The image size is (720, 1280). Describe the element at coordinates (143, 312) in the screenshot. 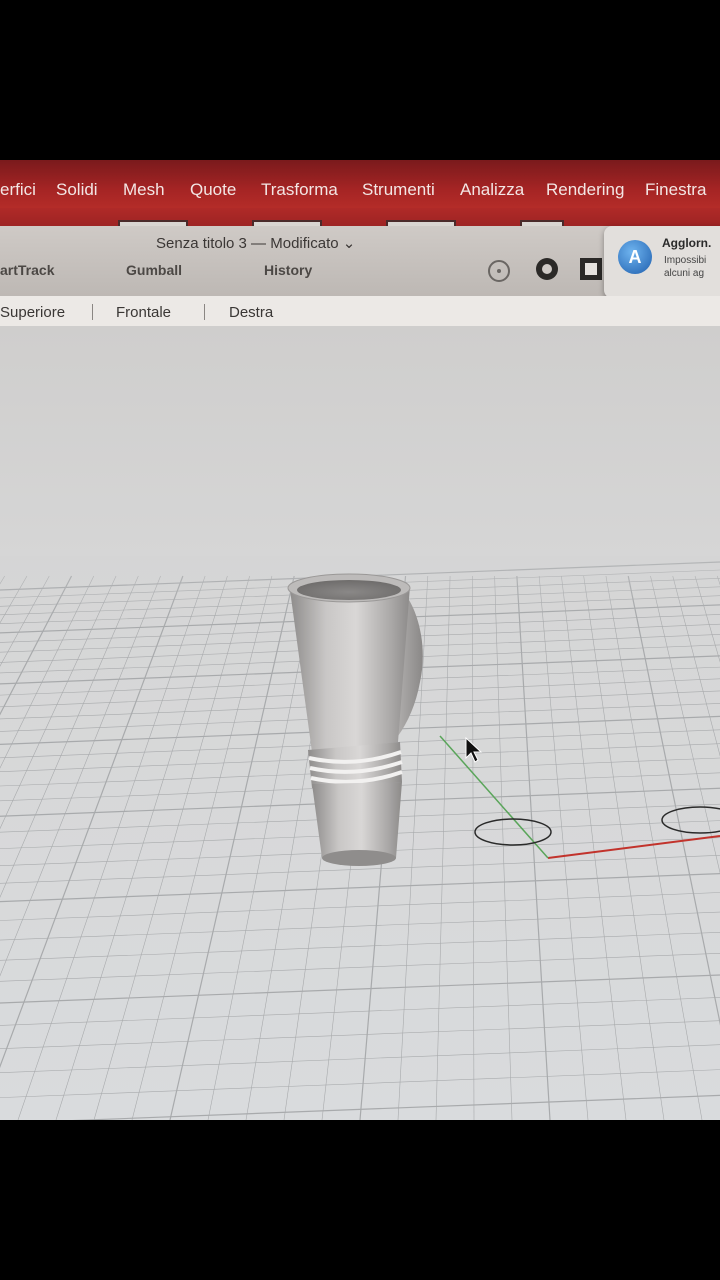

I see `tab-frontale: Frontale` at that location.